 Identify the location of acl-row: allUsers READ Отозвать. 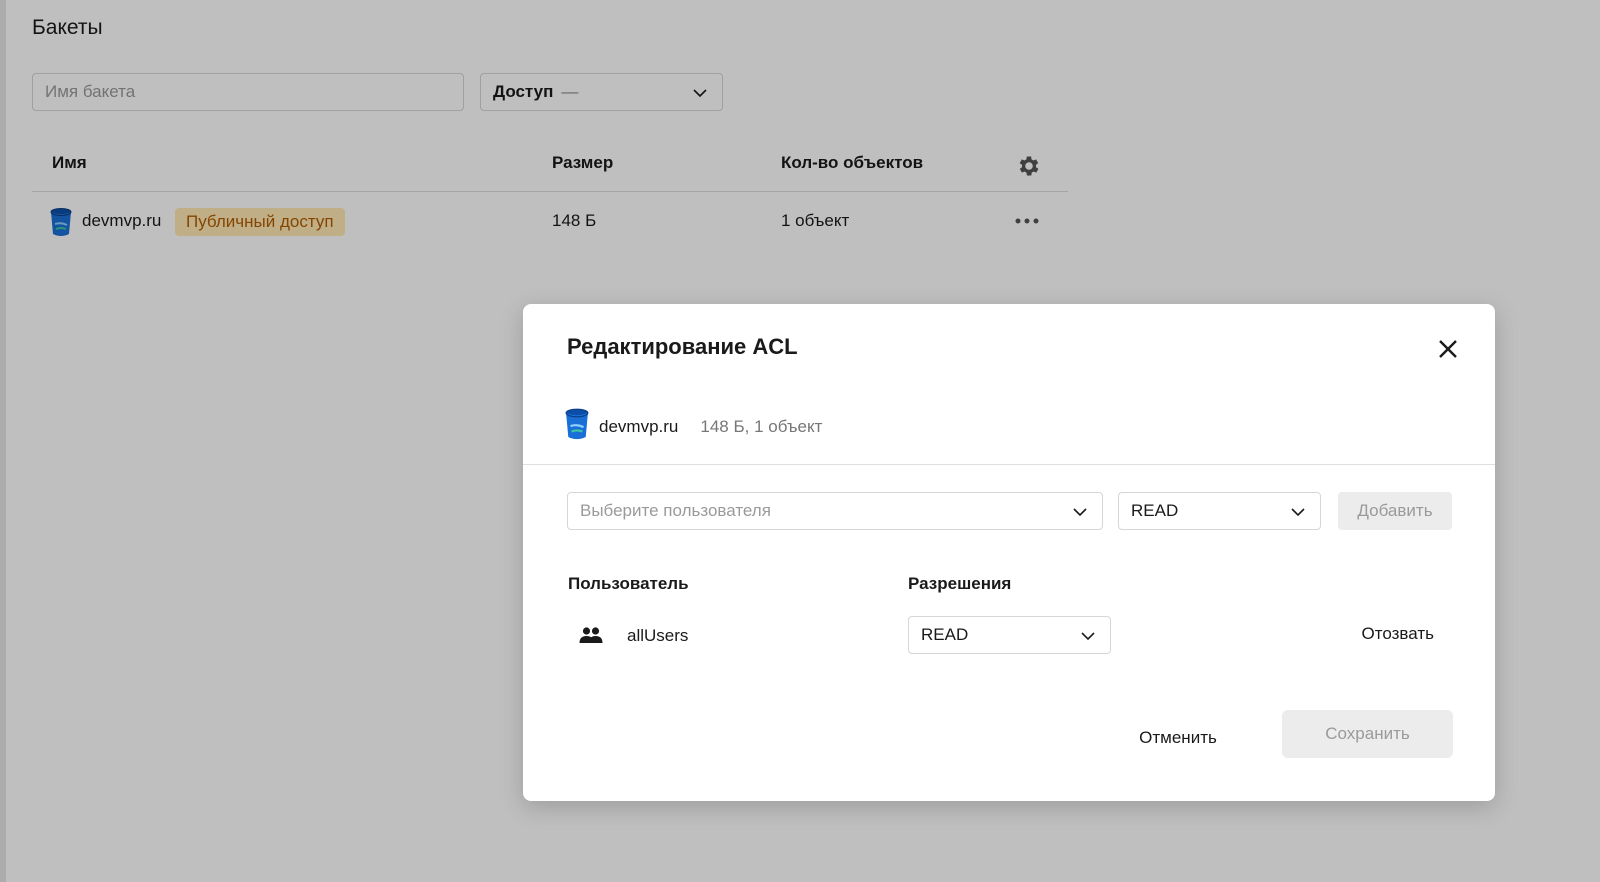
(1009, 636).